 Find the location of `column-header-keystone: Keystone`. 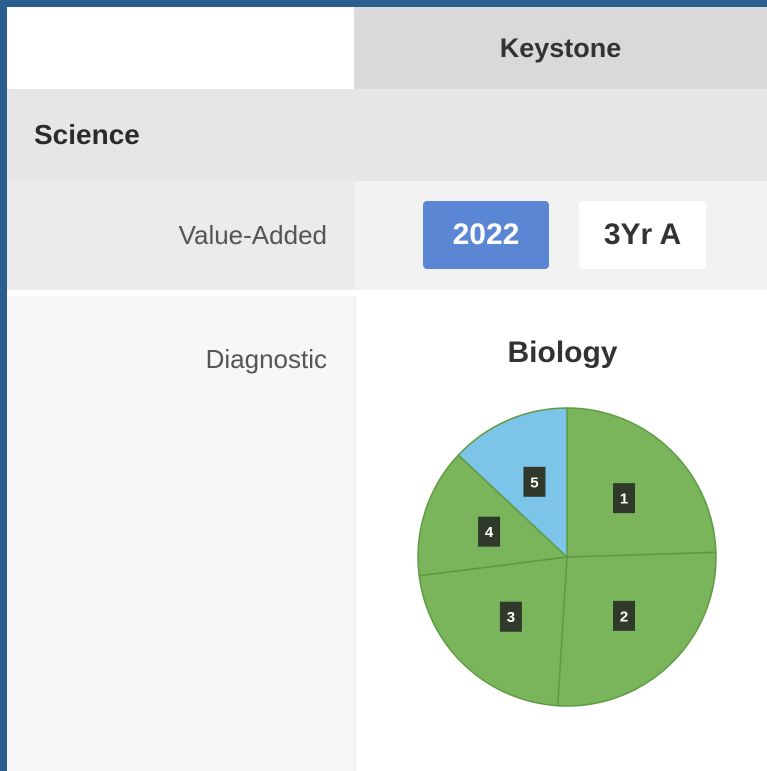

column-header-keystone: Keystone is located at coordinates (560, 48).